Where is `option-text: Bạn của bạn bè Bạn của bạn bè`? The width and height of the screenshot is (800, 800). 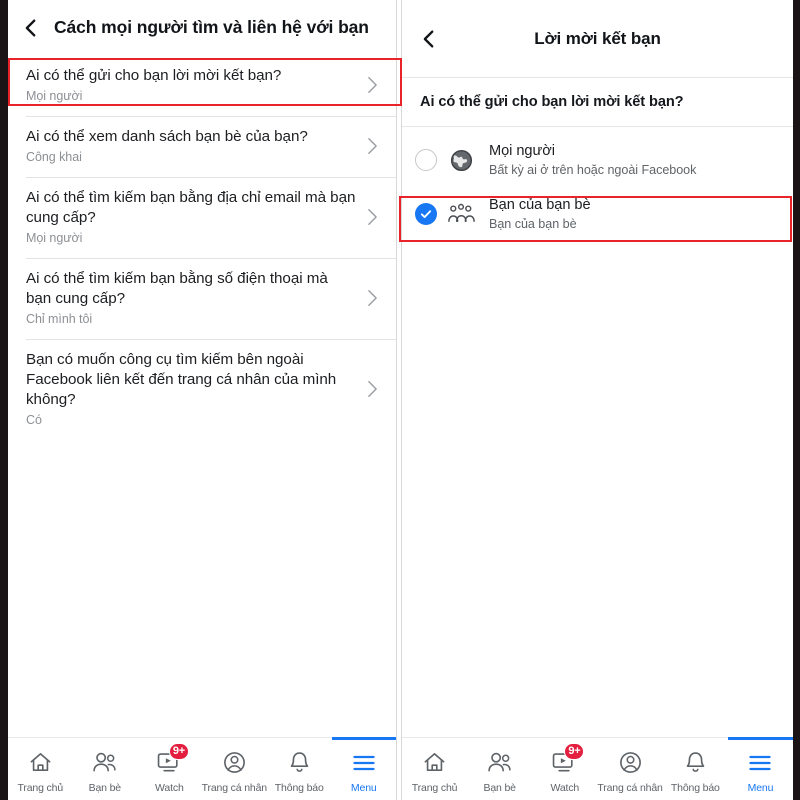 option-text: Bạn của bạn bè Bạn của bạn bè is located at coordinates (540, 214).